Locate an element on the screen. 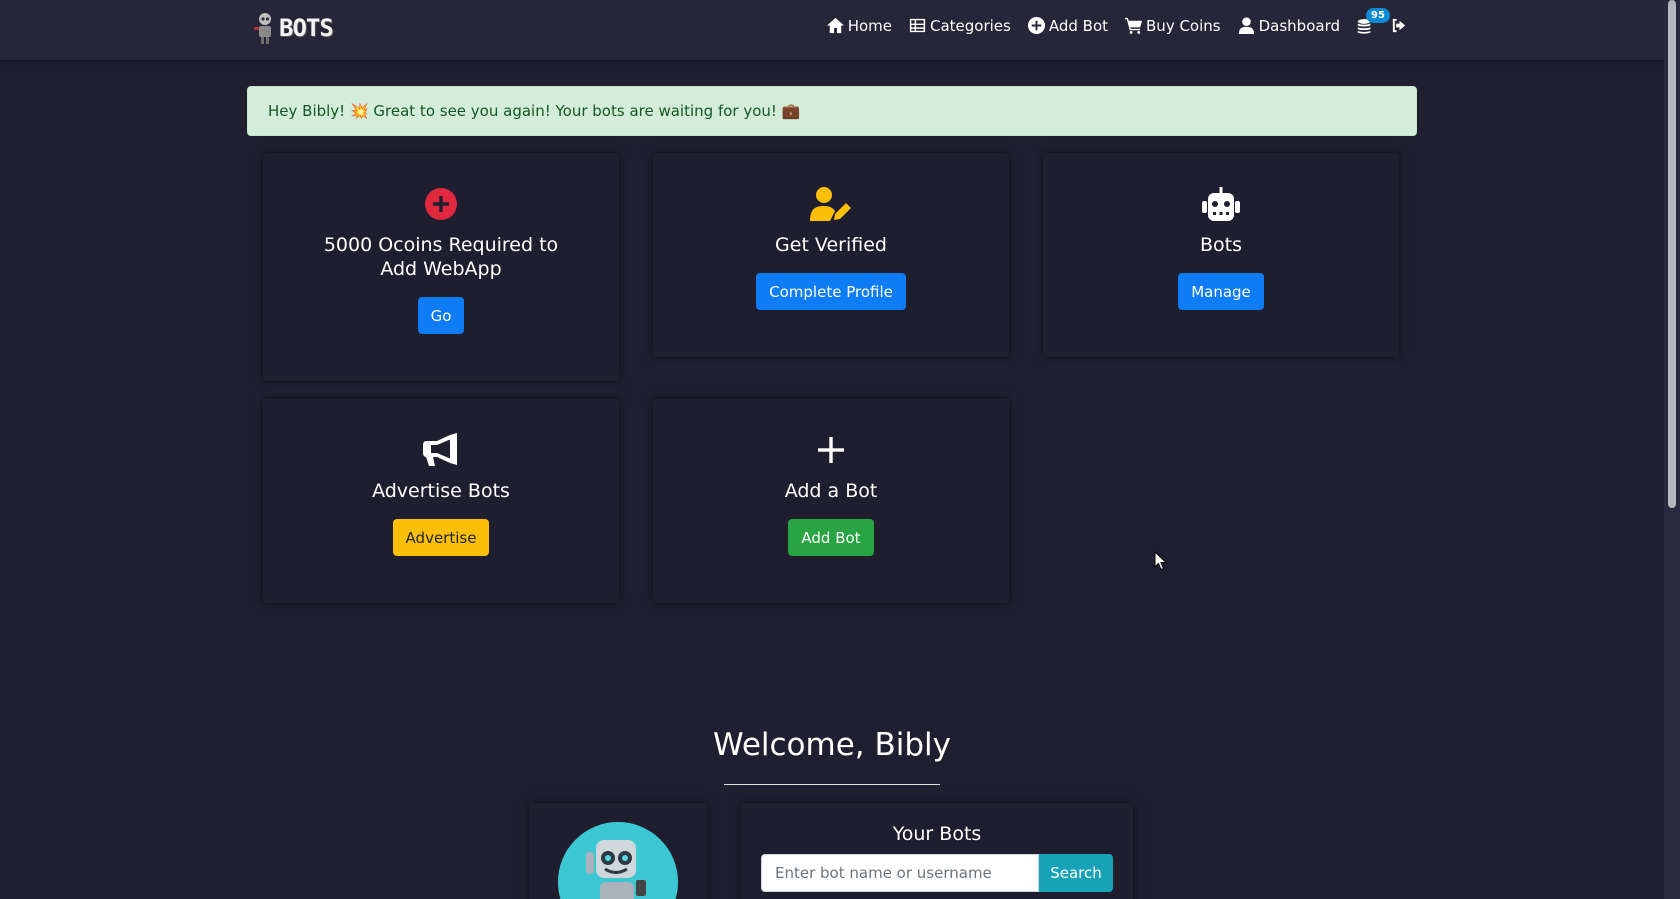  coin-count-badge: 95 is located at coordinates (1378, 15).